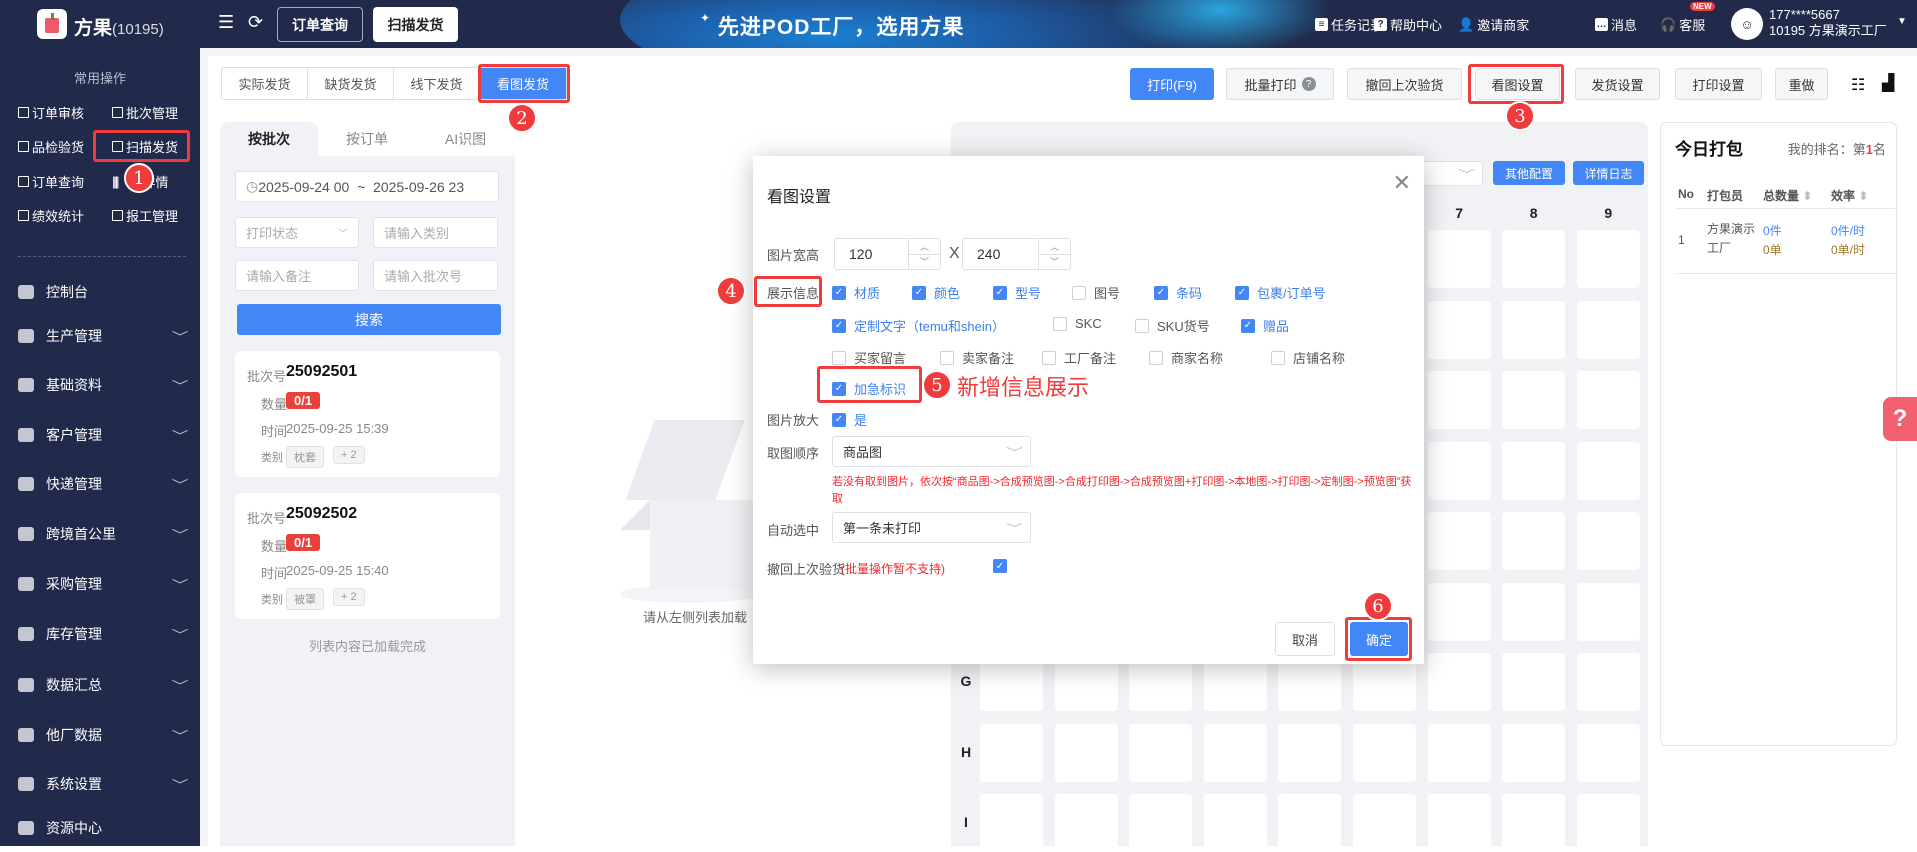 The height and width of the screenshot is (852, 1917). What do you see at coordinates (435, 232) in the screenshot?
I see `category-input: 请输入类别` at bounding box center [435, 232].